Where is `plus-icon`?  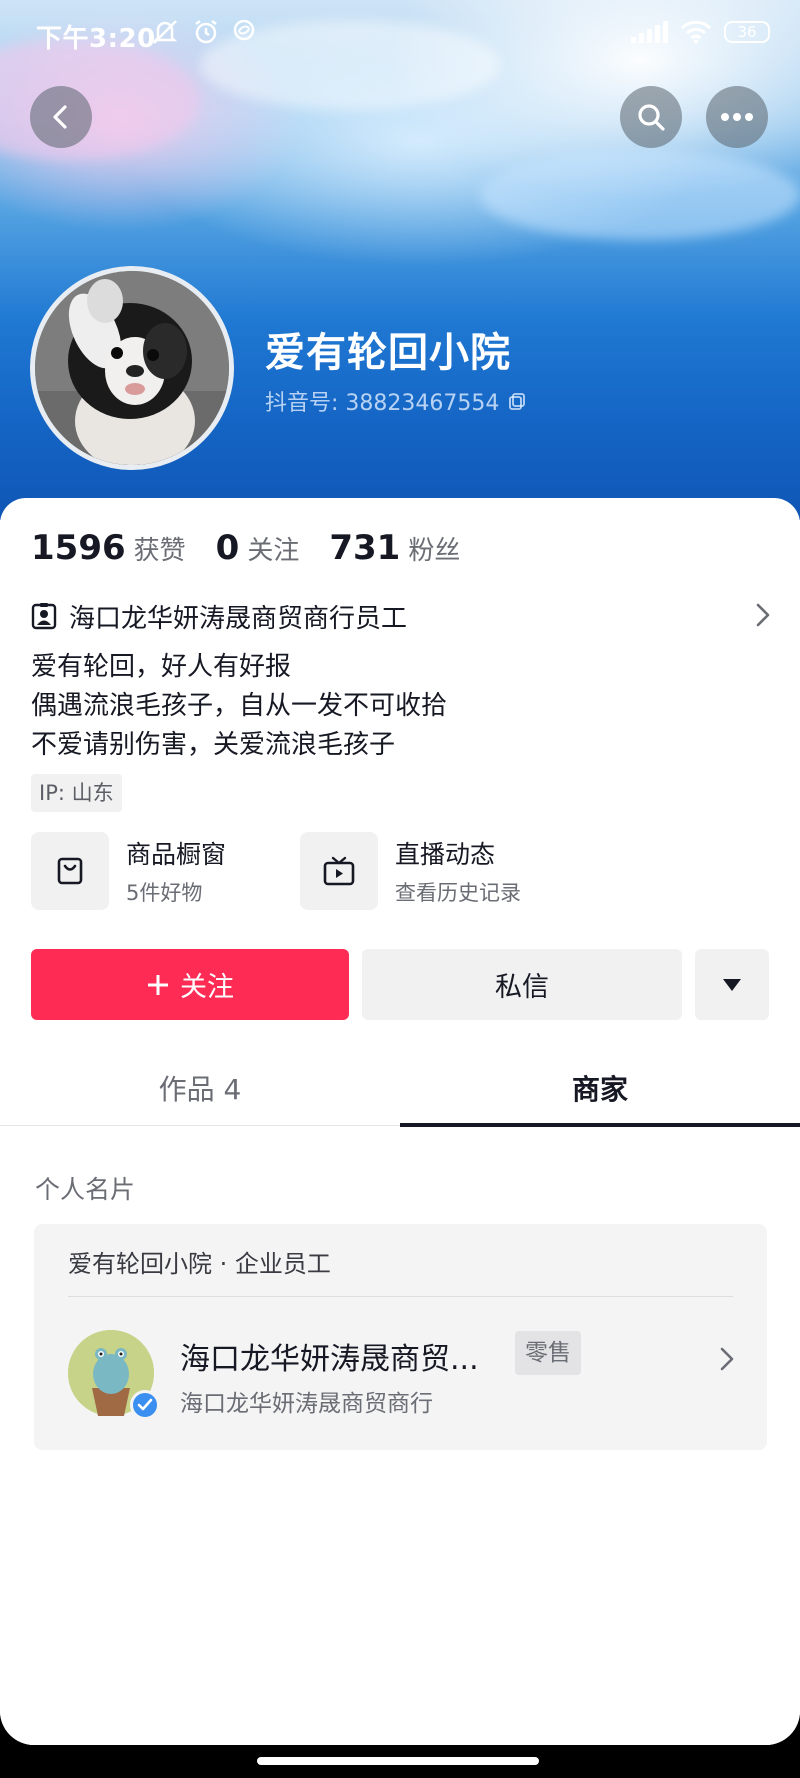 plus-icon is located at coordinates (158, 984).